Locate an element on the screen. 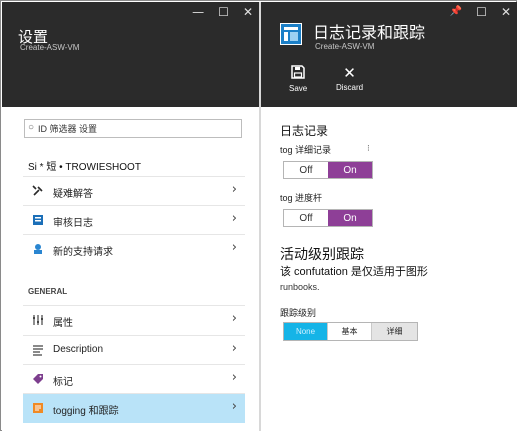  tracing-description: 该 confutation 是仅适用于图形 is located at coordinates (354, 272).